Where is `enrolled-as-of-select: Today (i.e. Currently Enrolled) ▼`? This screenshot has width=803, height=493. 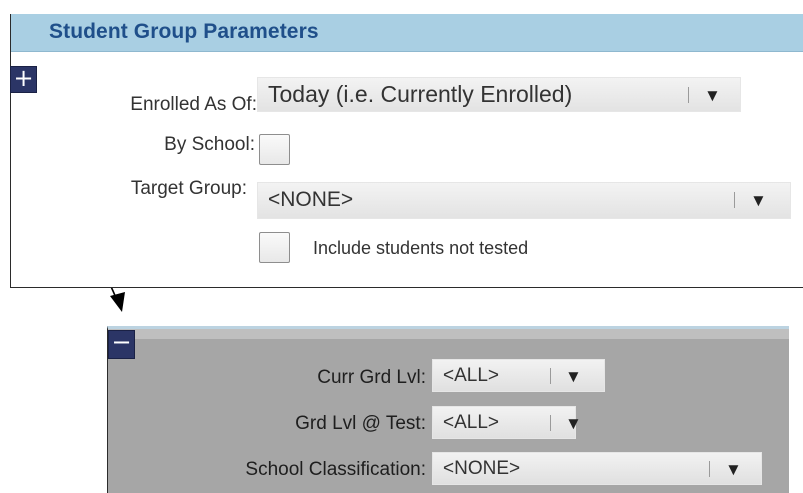
enrolled-as-of-select: Today (i.e. Currently Enrolled) ▼ is located at coordinates (499, 94).